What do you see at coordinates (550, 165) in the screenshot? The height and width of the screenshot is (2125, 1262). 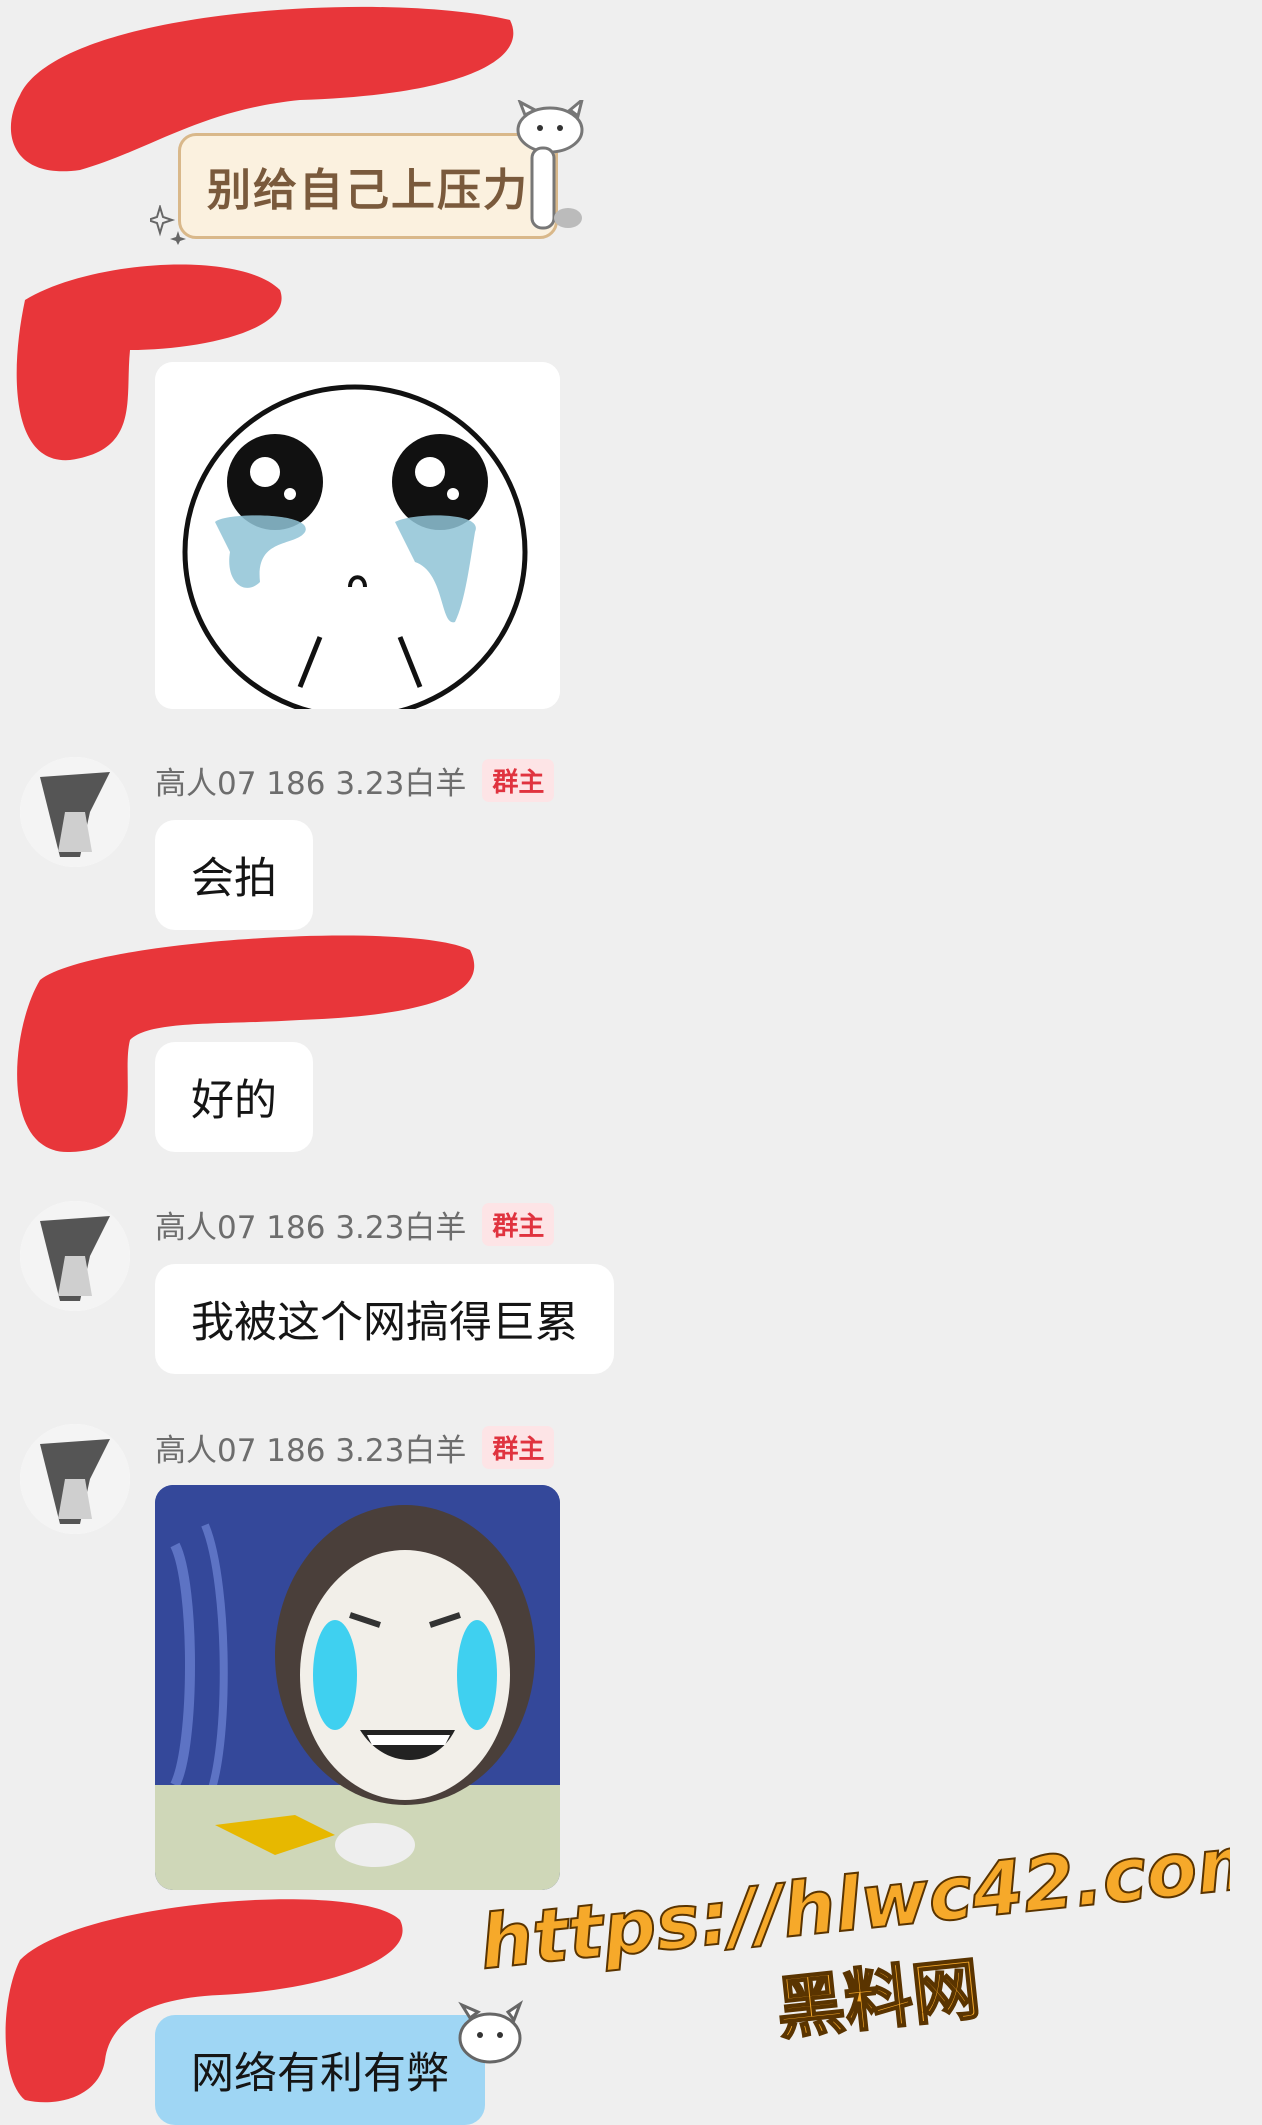 I see `cat-sticker-icon` at bounding box center [550, 165].